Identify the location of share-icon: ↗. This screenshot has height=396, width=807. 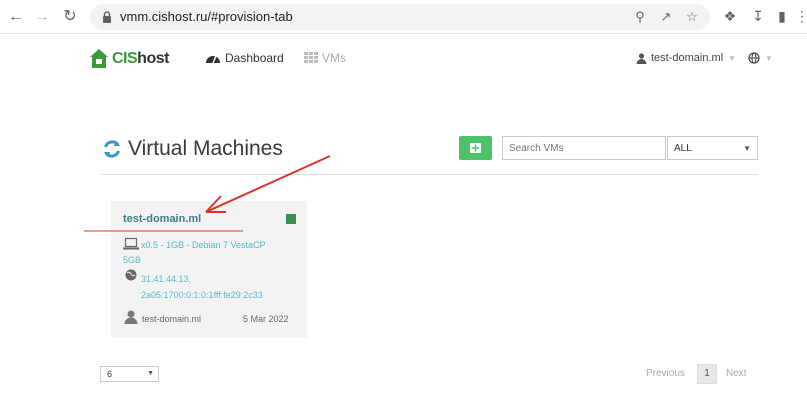
(666, 17).